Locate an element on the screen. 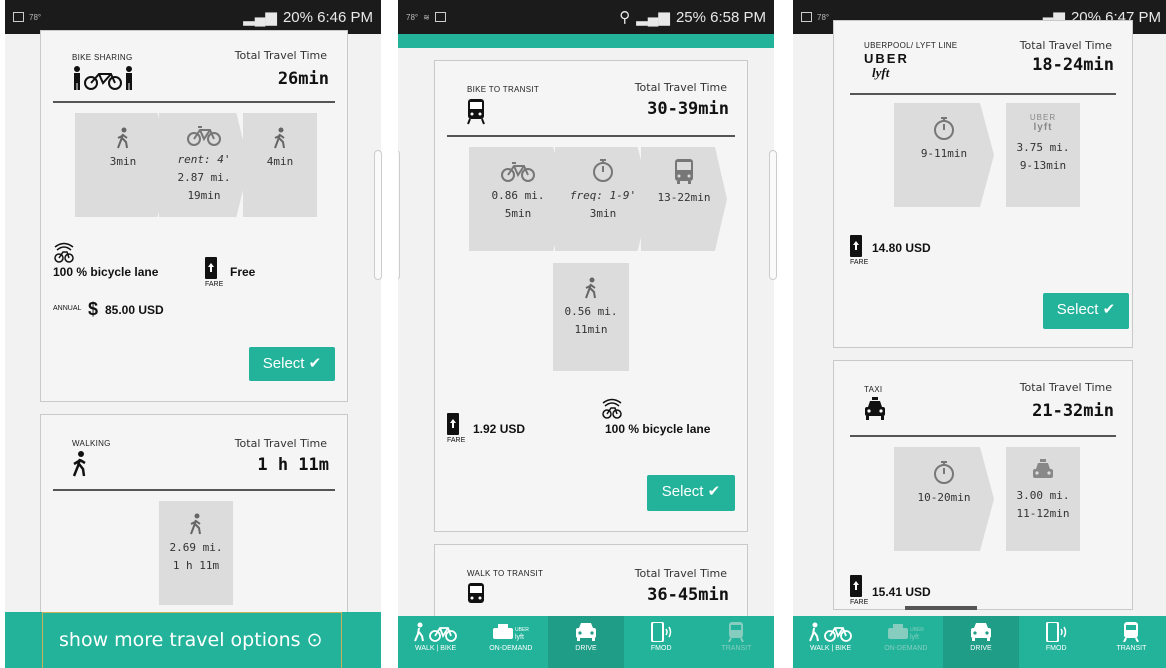 Image resolution: width=1166 pixels, height=668 pixels. status-bar: 78° ≋ ⚲ ▂▄▆ 25% 6:58 PM is located at coordinates (586, 17).